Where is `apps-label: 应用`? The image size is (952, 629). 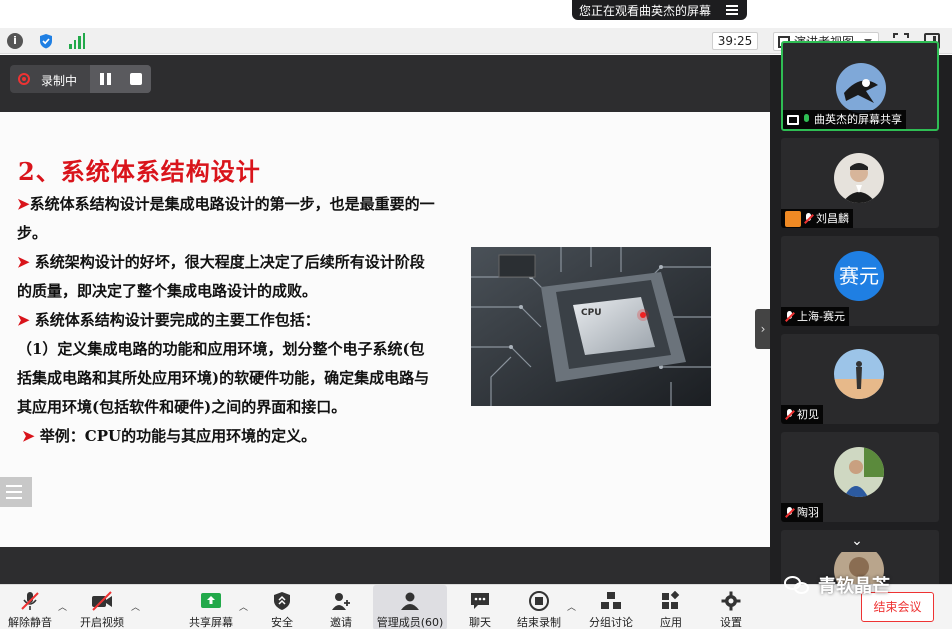 apps-label: 应用 is located at coordinates (671, 622).